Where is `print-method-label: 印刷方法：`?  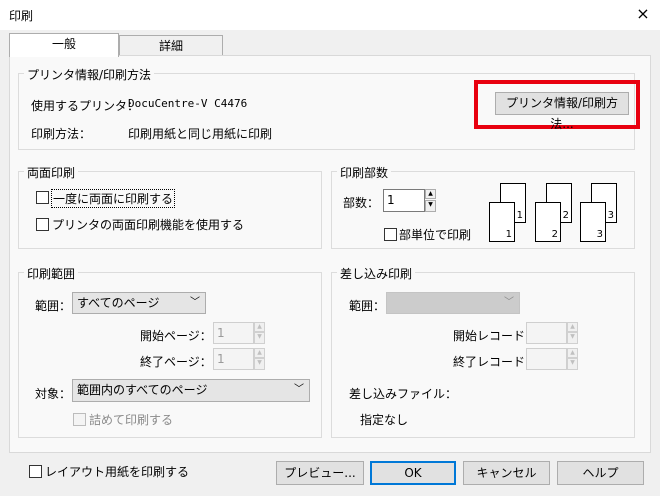 print-method-label: 印刷方法： is located at coordinates (61, 134).